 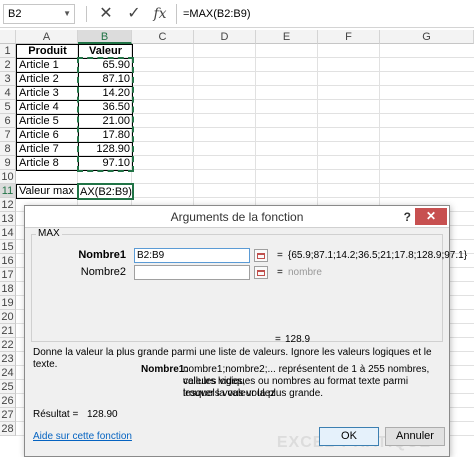 What do you see at coordinates (280, 255) in the screenshot?
I see `arg1-equals: =` at bounding box center [280, 255].